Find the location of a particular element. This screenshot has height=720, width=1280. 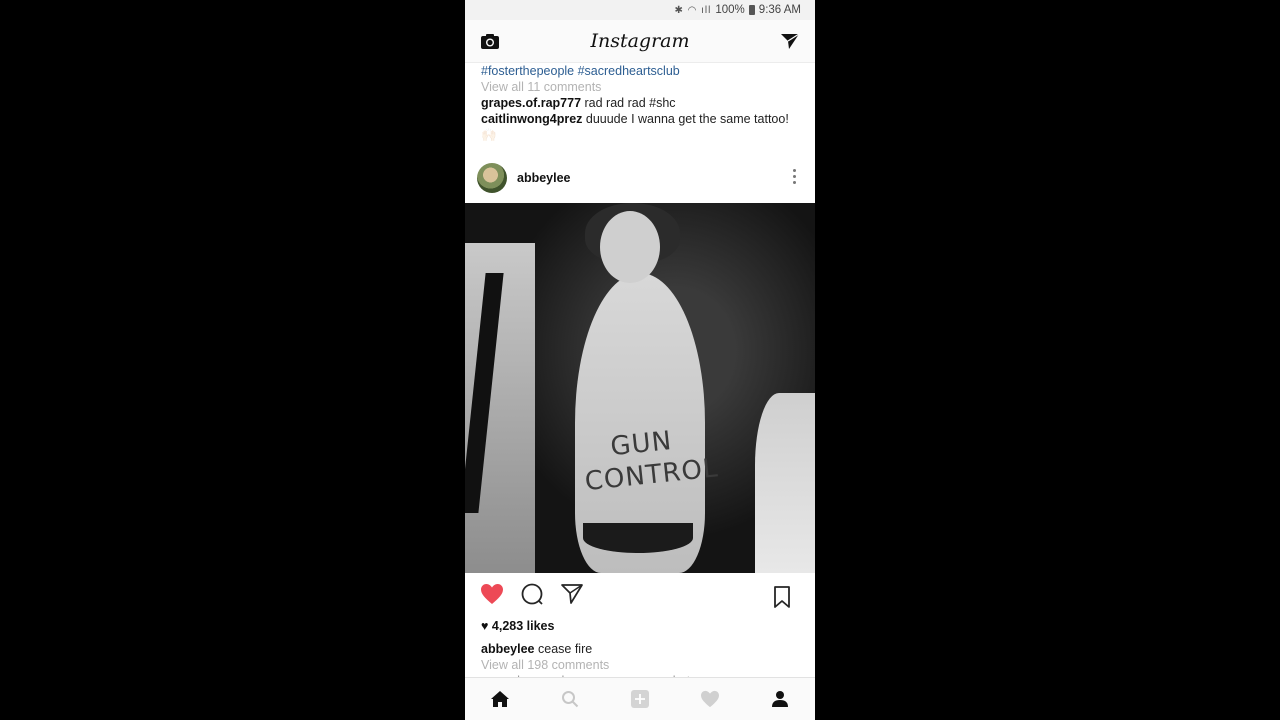

comment: grapes.of.rap777 rad rad rad #shc is located at coordinates (640, 103).